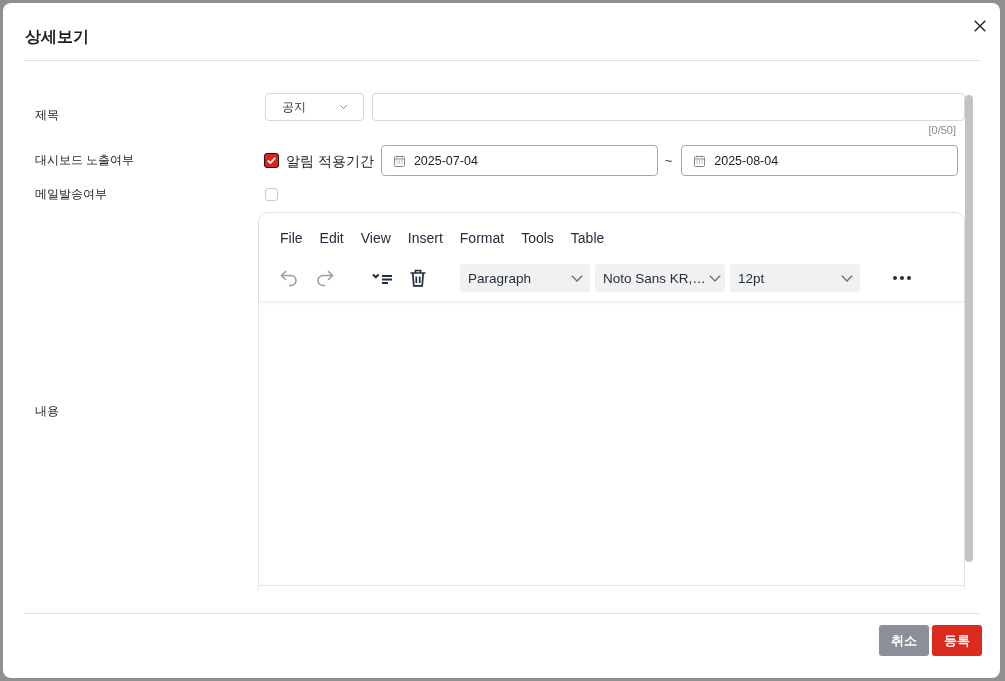  What do you see at coordinates (942, 130) in the screenshot?
I see `char-counter: [0/50]` at bounding box center [942, 130].